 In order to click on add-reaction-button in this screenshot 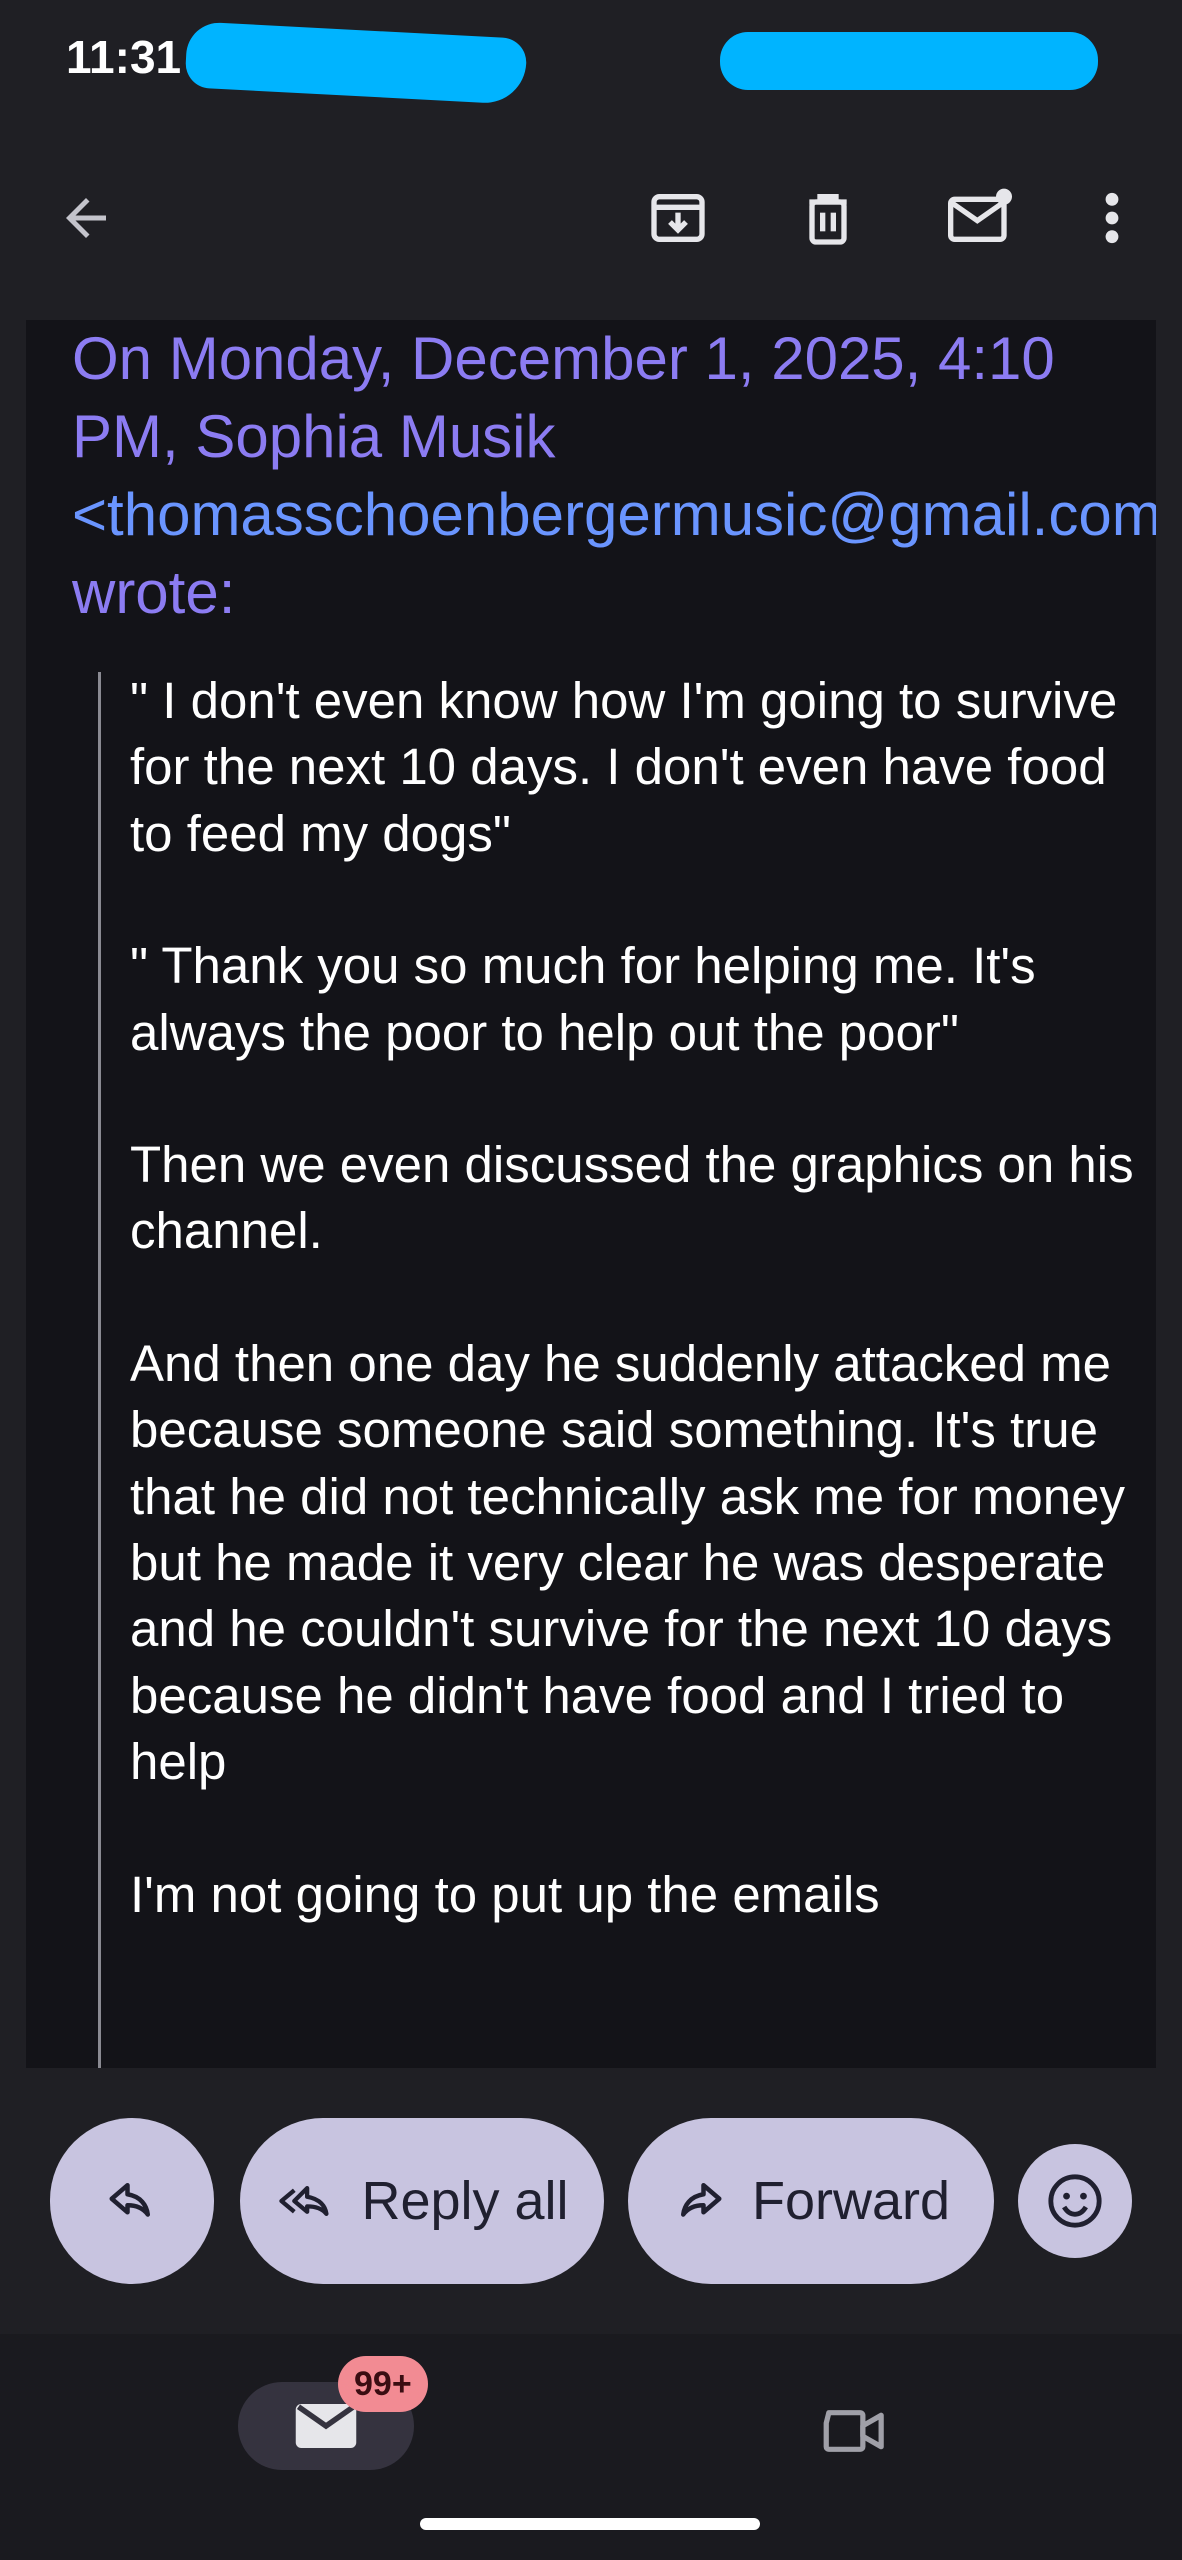, I will do `click(1075, 2201)`.